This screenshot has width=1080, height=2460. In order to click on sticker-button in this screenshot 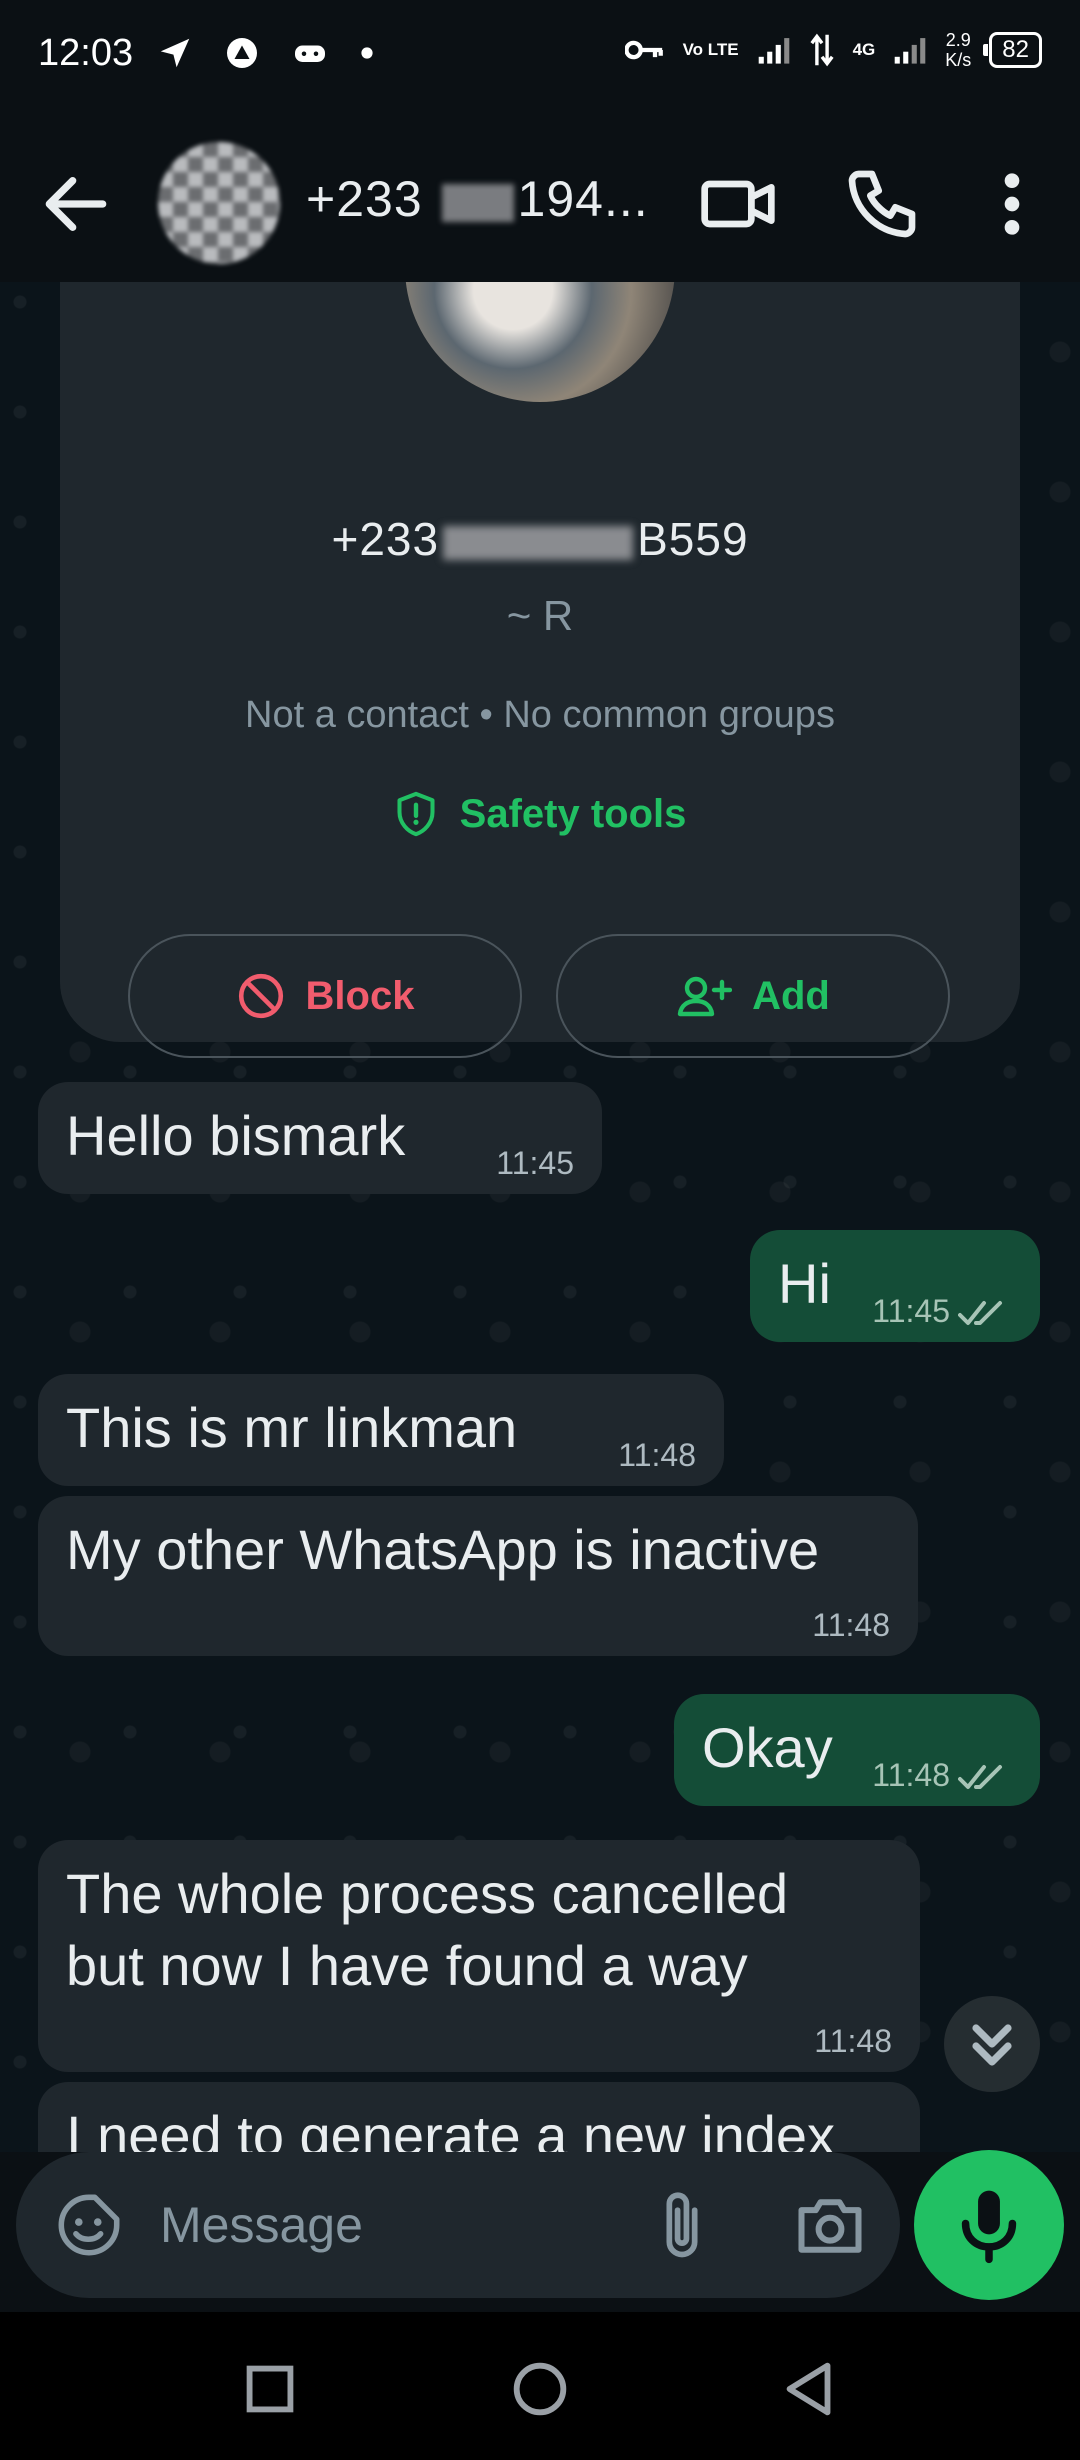, I will do `click(89, 2225)`.